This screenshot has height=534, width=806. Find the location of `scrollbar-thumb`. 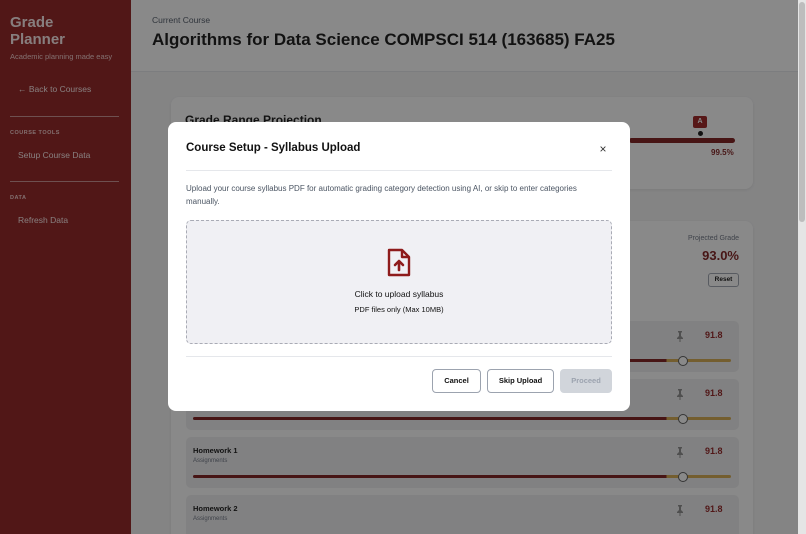

scrollbar-thumb is located at coordinates (802, 112).